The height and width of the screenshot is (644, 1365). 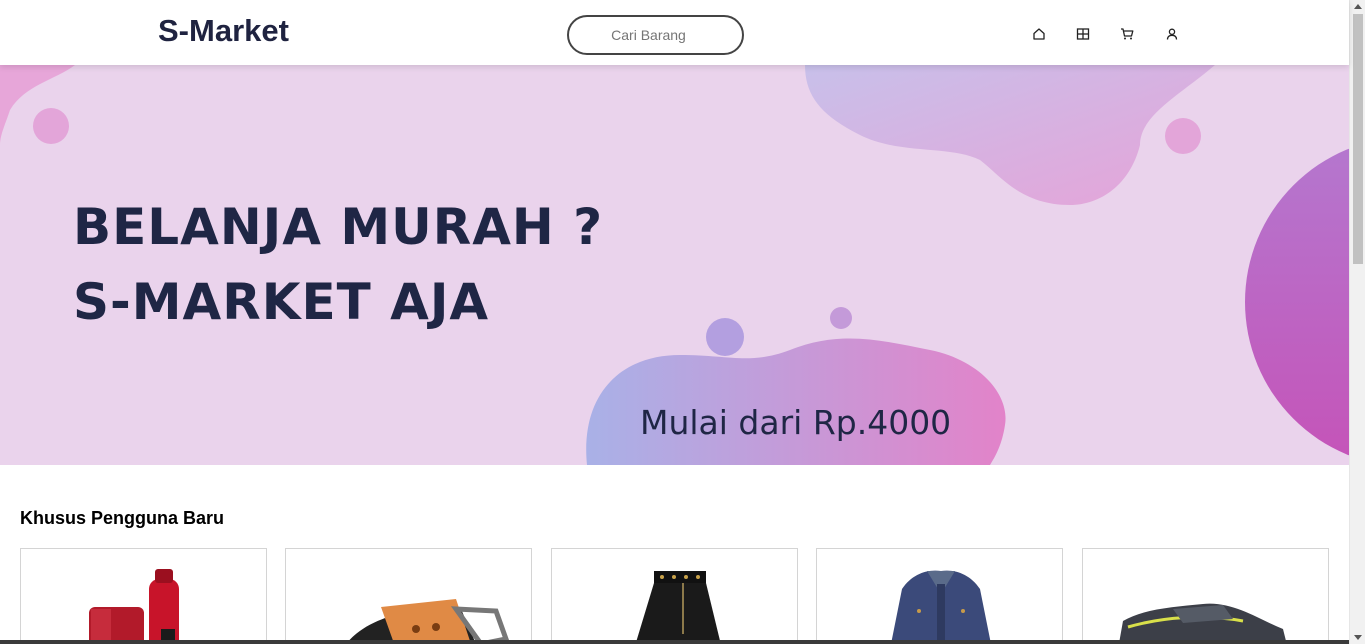 What do you see at coordinates (223, 31) in the screenshot?
I see `brand-logo: S-Market` at bounding box center [223, 31].